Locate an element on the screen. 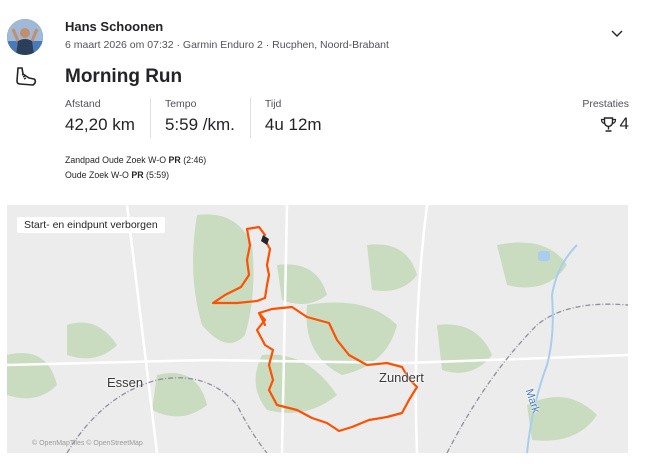  lake is located at coordinates (544, 256).